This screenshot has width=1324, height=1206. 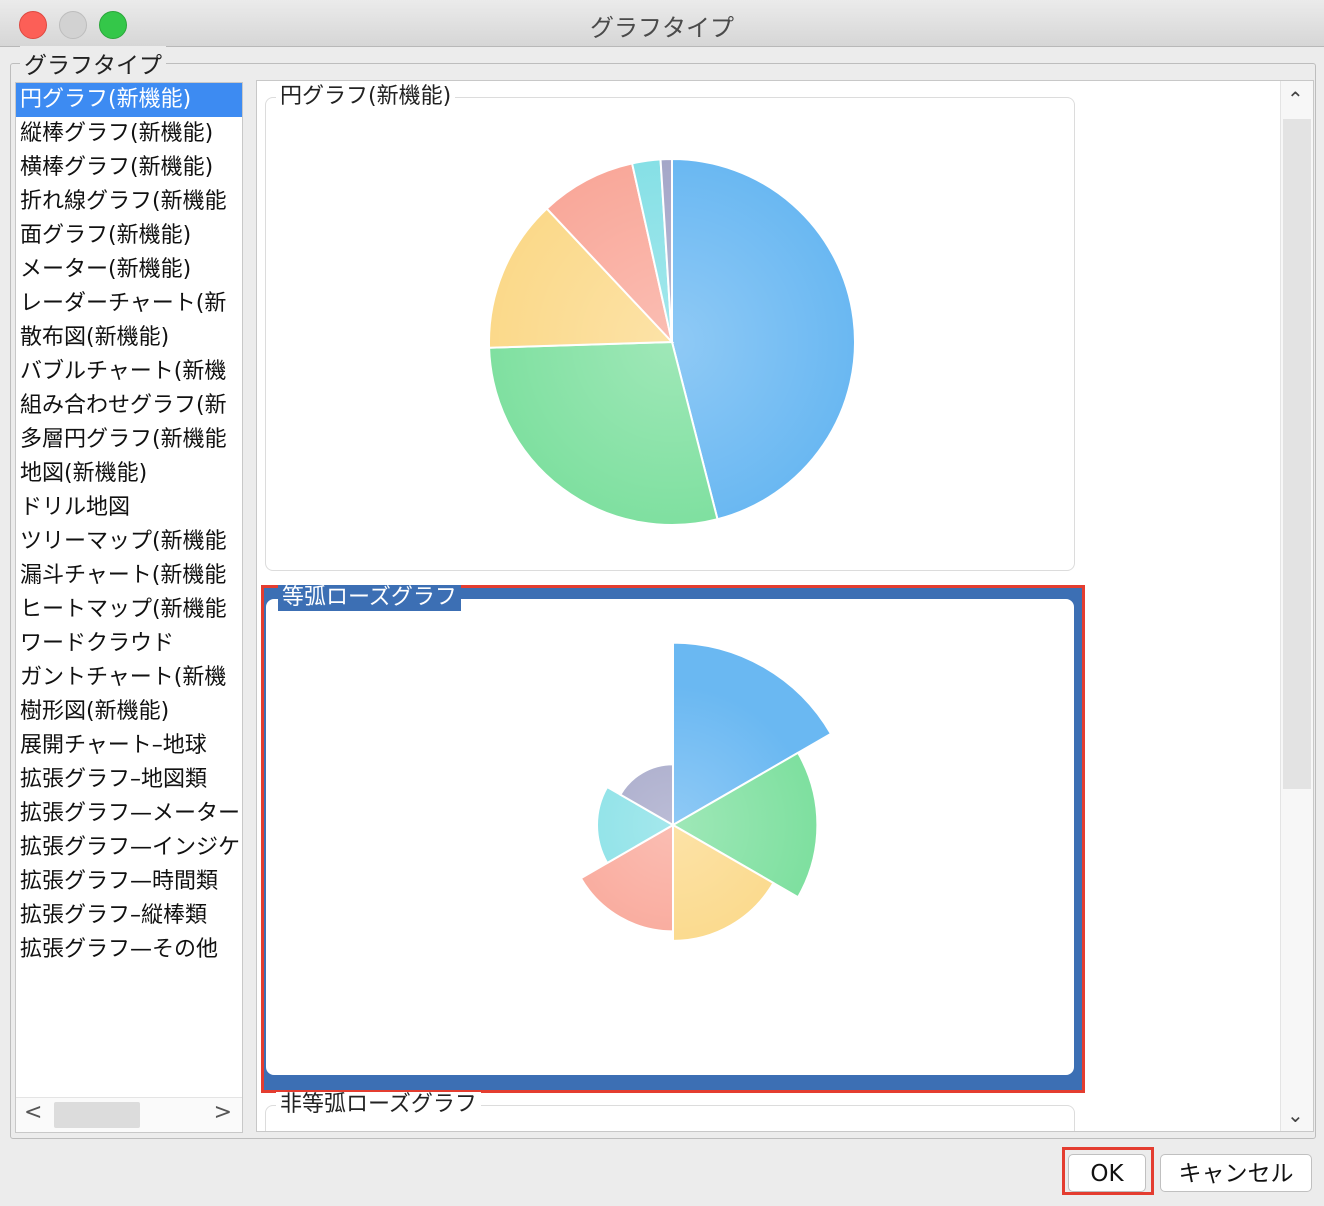 What do you see at coordinates (129, 712) in the screenshot?
I see `chart-type-list-item: 樹形図(新機能)` at bounding box center [129, 712].